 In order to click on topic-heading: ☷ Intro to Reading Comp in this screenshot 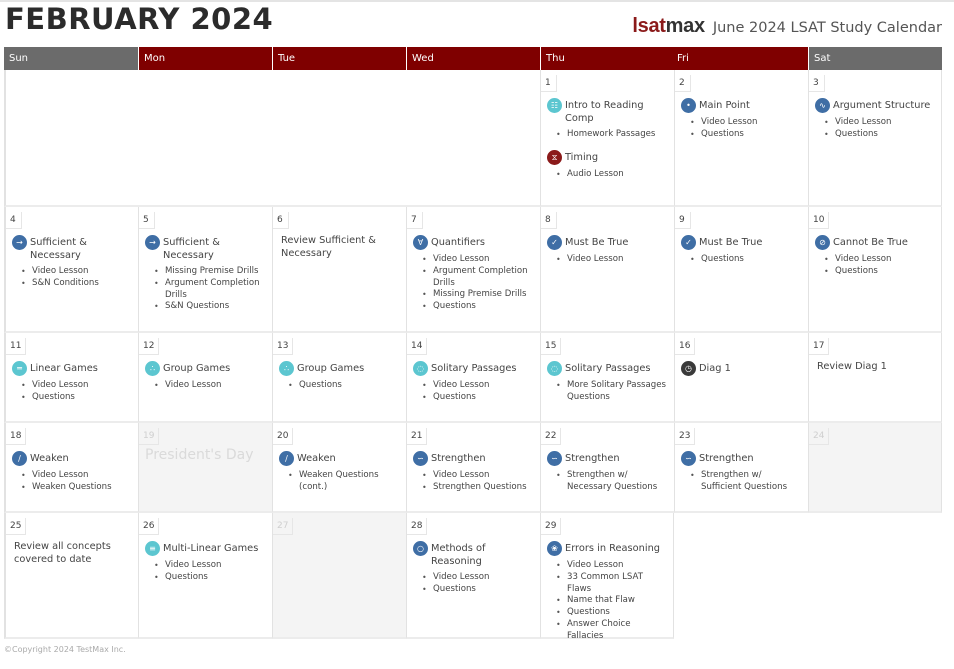, I will do `click(607, 111)`.